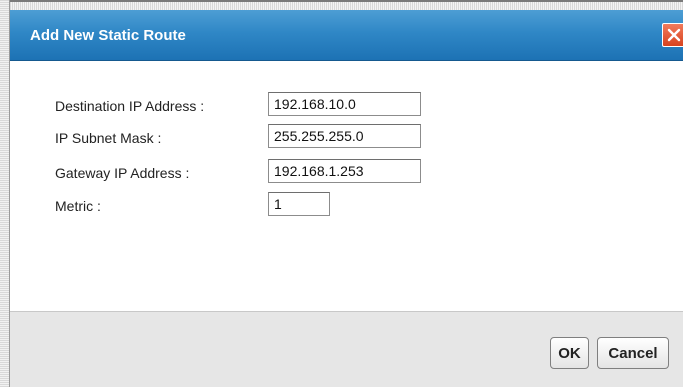 The height and width of the screenshot is (387, 683). Describe the element at coordinates (569, 353) in the screenshot. I see `ok-button: OK` at that location.